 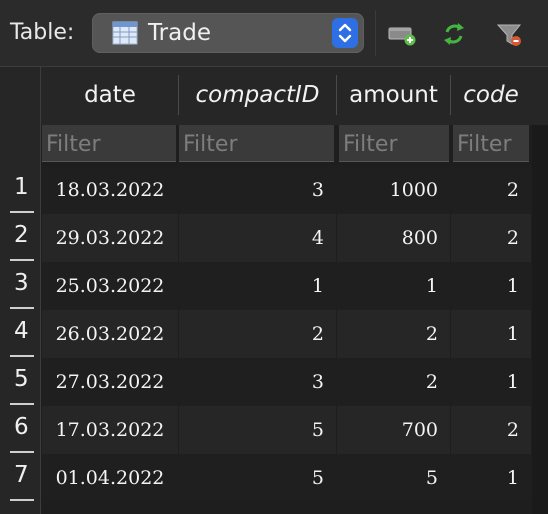 I want to click on table-select: Trade, so click(x=228, y=33).